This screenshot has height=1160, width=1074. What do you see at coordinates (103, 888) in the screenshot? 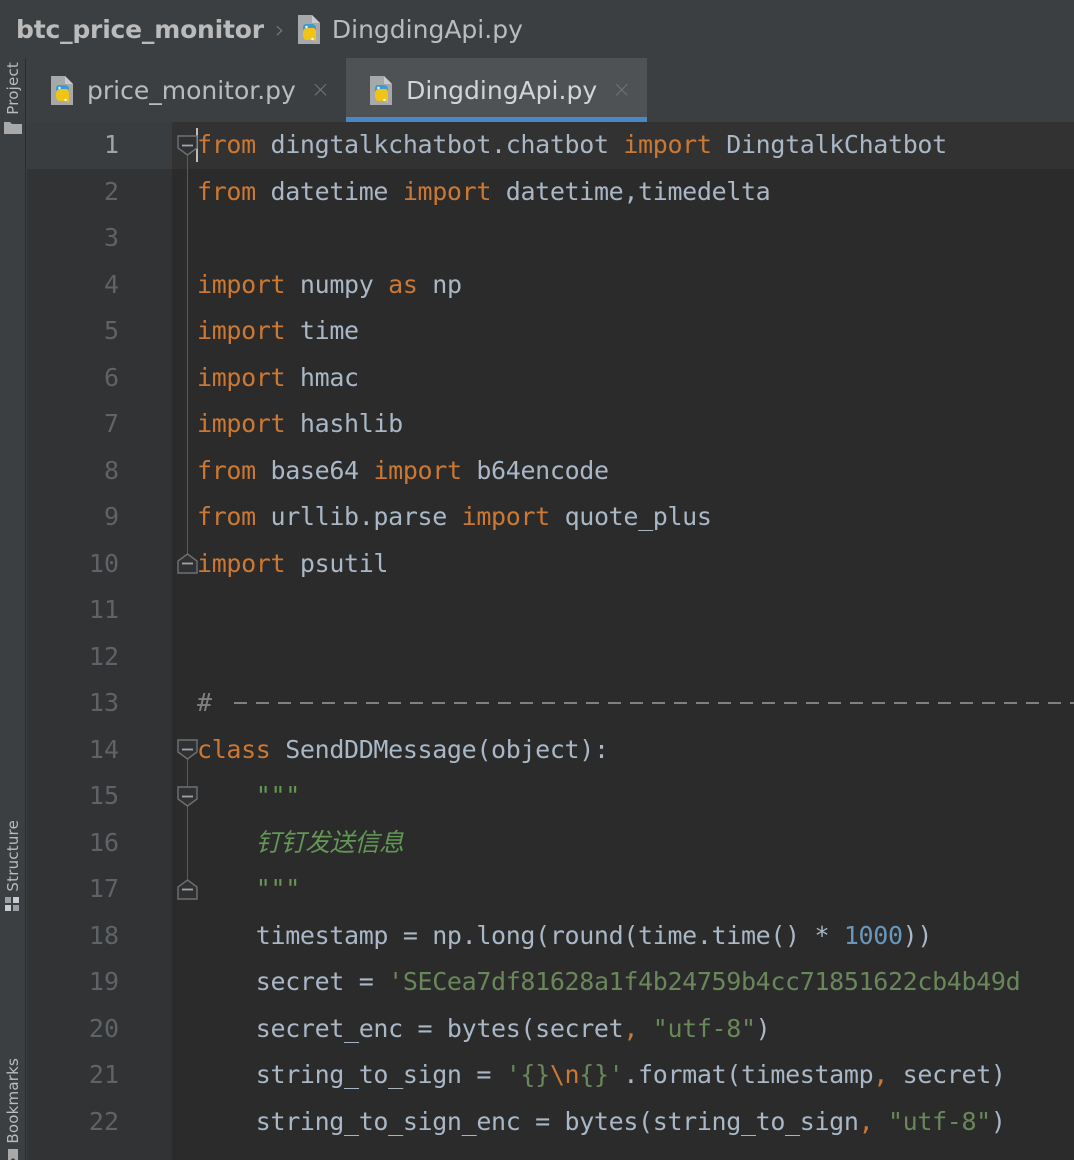
I see `line-number: 17` at bounding box center [103, 888].